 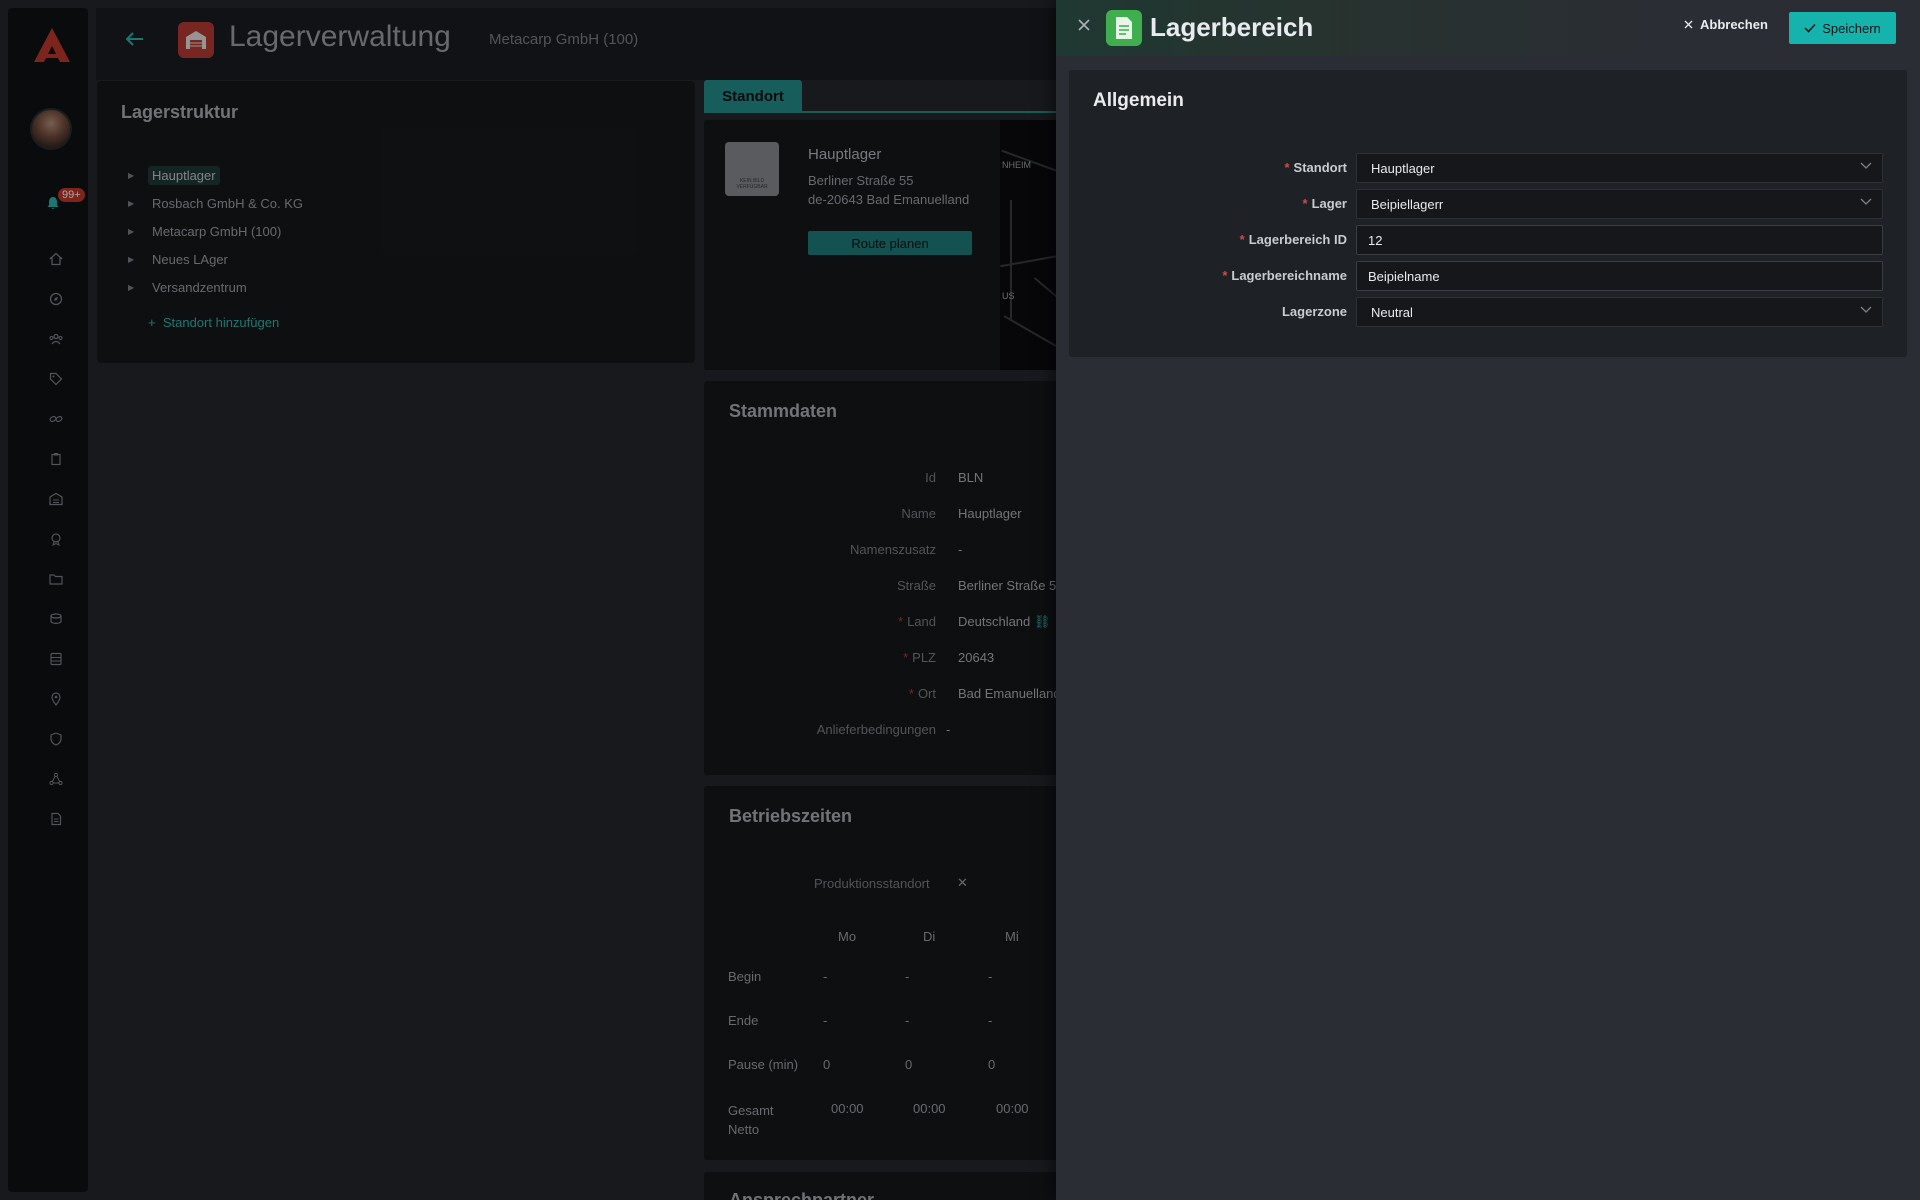 What do you see at coordinates (1314, 311) in the screenshot?
I see `lagerzone-label: Lagerzone` at bounding box center [1314, 311].